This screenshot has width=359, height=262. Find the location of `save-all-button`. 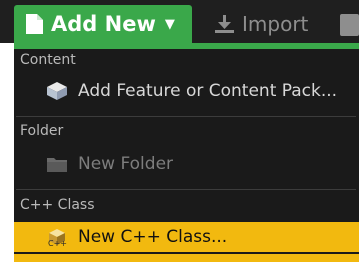

save-all-button is located at coordinates (349, 25).